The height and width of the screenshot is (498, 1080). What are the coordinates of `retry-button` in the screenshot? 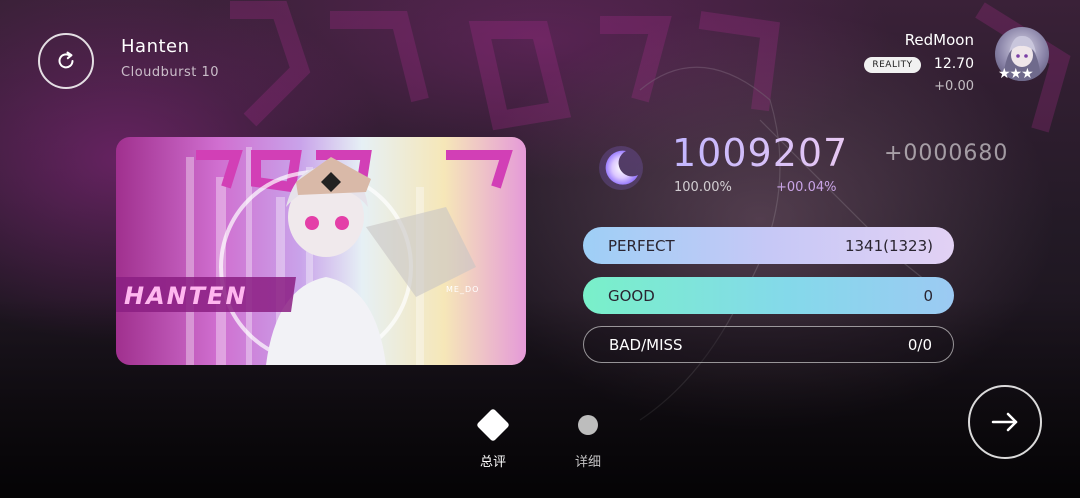 It's located at (66, 61).